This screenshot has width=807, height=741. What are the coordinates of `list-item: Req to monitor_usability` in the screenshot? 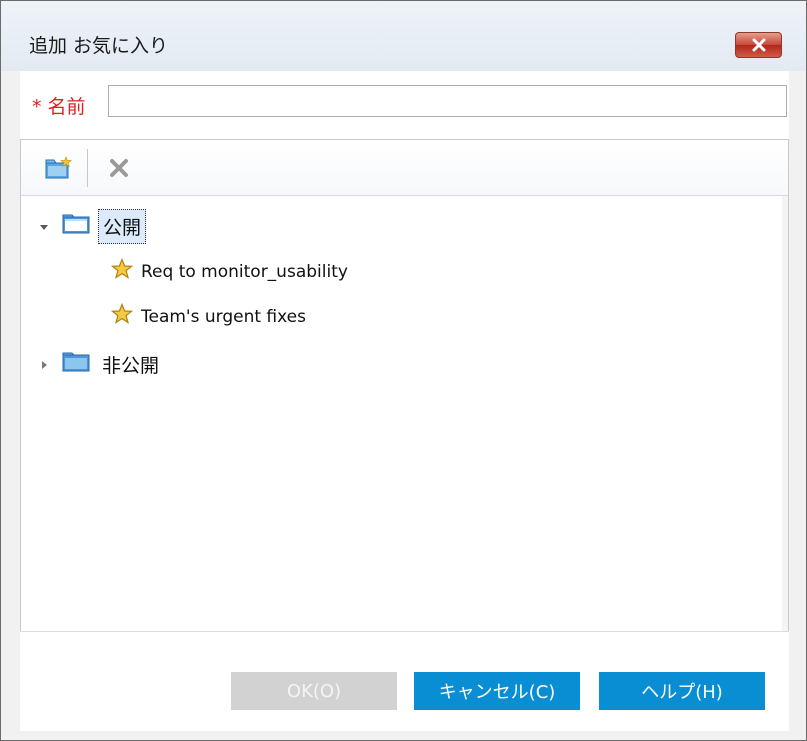 It's located at (229, 271).